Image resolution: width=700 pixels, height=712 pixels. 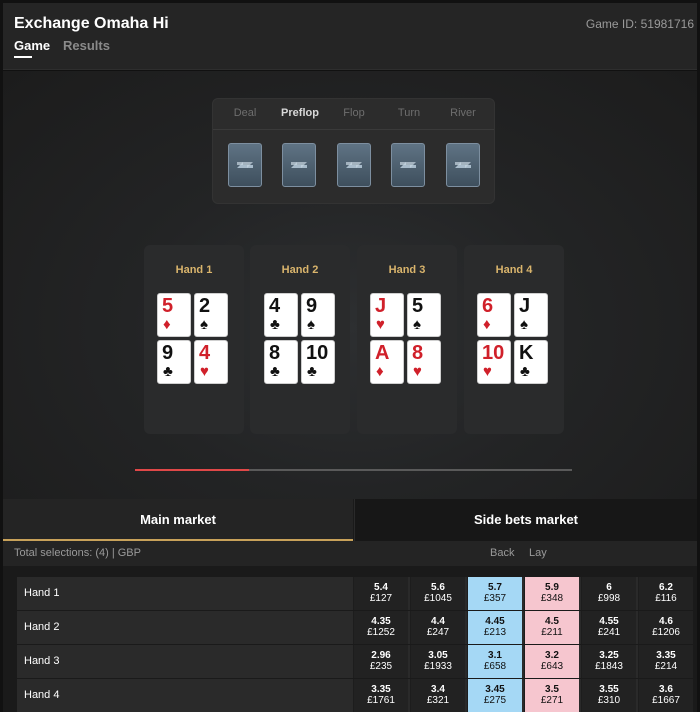 What do you see at coordinates (245, 113) in the screenshot?
I see `stage-label-deal: Deal` at bounding box center [245, 113].